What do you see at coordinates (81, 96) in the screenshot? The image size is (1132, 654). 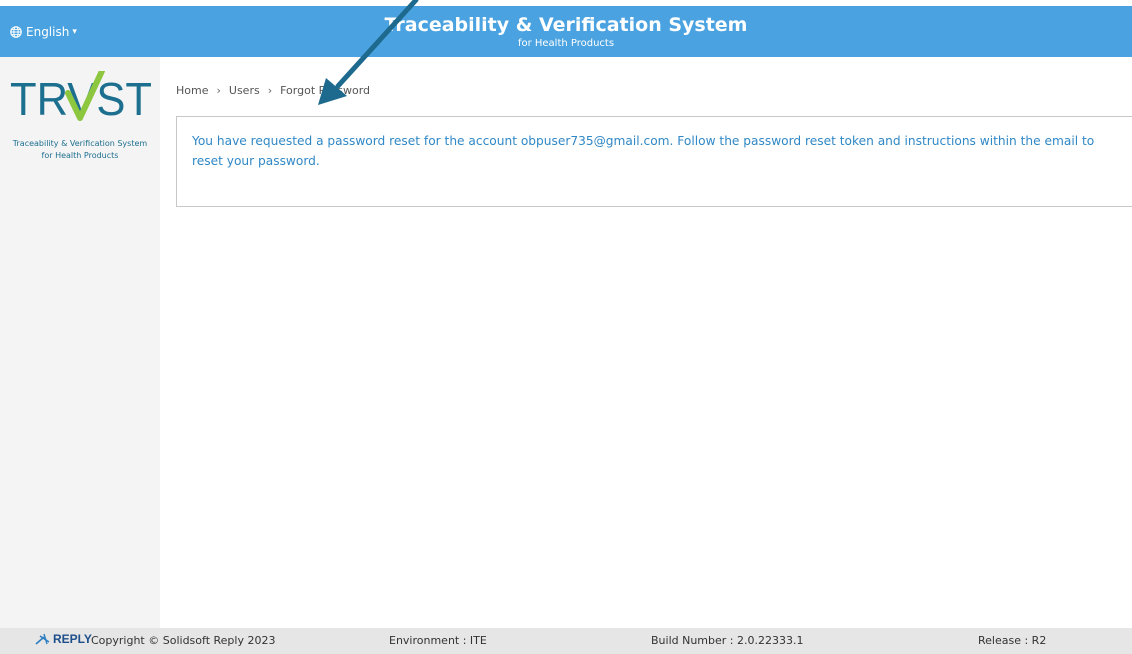 I see `trvst-logo: TRVST` at bounding box center [81, 96].